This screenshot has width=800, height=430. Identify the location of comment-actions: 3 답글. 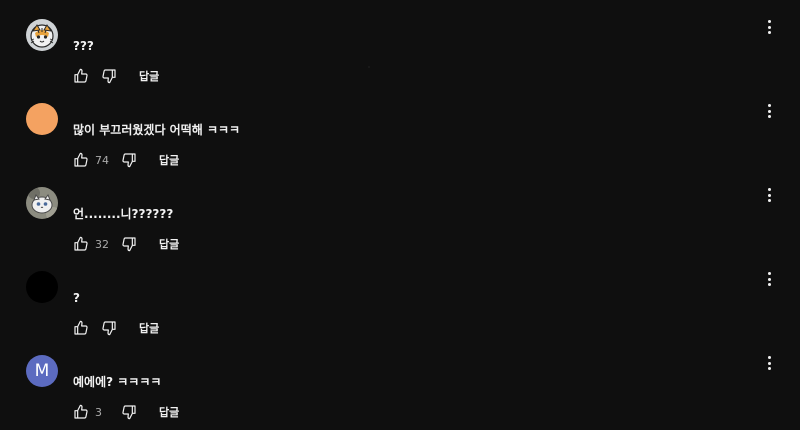
(126, 412).